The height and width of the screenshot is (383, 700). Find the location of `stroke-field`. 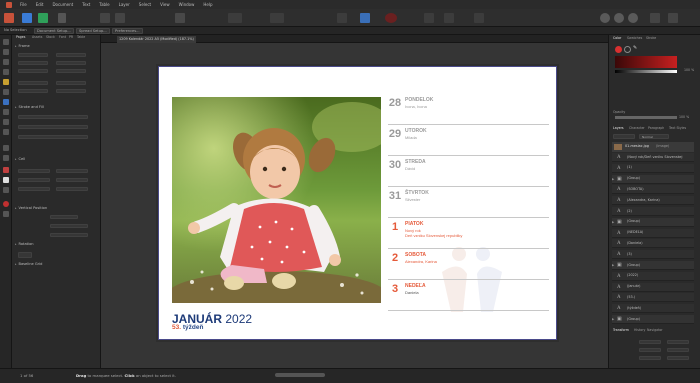

stroke-field is located at coordinates (53, 117).